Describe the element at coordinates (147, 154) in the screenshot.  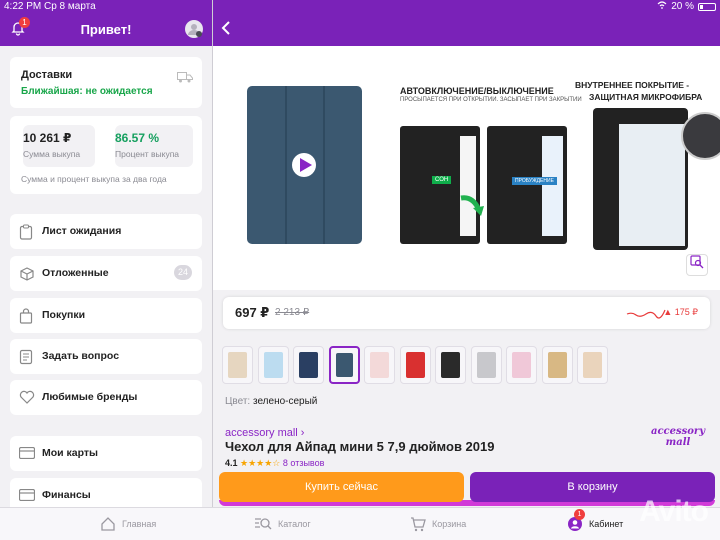
I see `purchase-percent-label: Процент выкупа` at that location.